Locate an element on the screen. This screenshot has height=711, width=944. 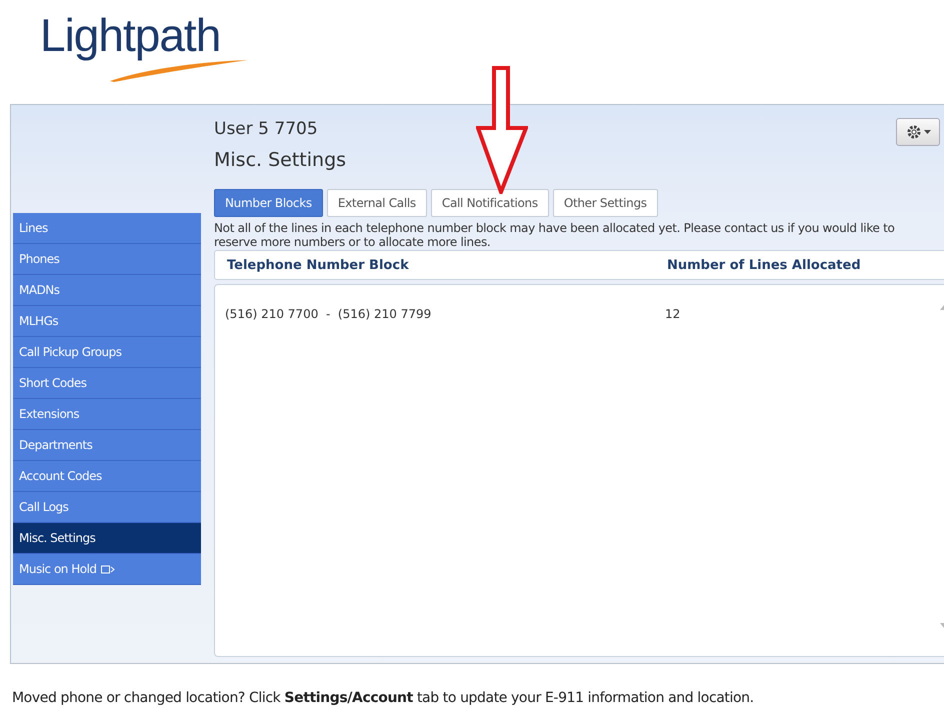
sidebar-item: Short Codes is located at coordinates (107, 383).